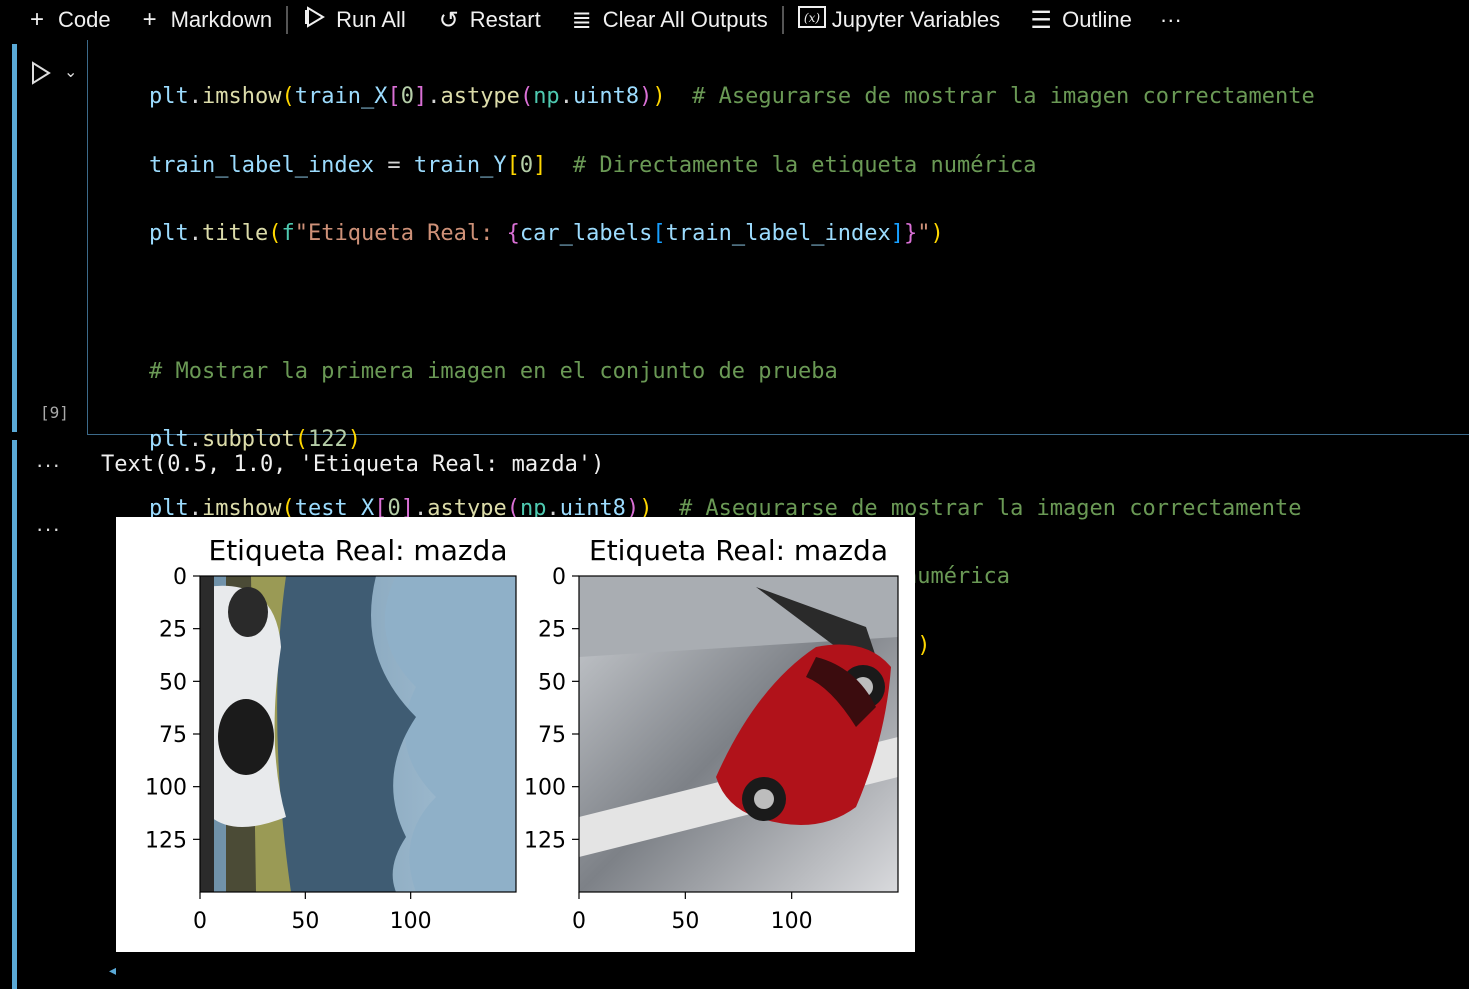 This screenshot has width=1469, height=989. Describe the element at coordinates (14, 238) in the screenshot. I see `cell-focus-border` at that location.